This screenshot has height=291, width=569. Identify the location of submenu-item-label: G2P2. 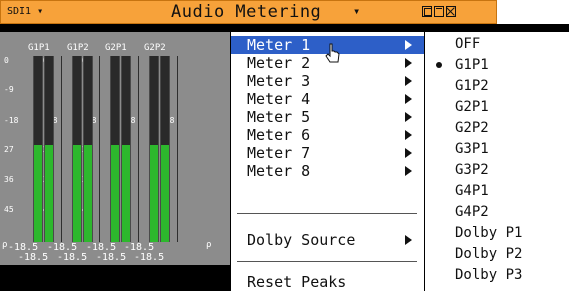
(472, 128).